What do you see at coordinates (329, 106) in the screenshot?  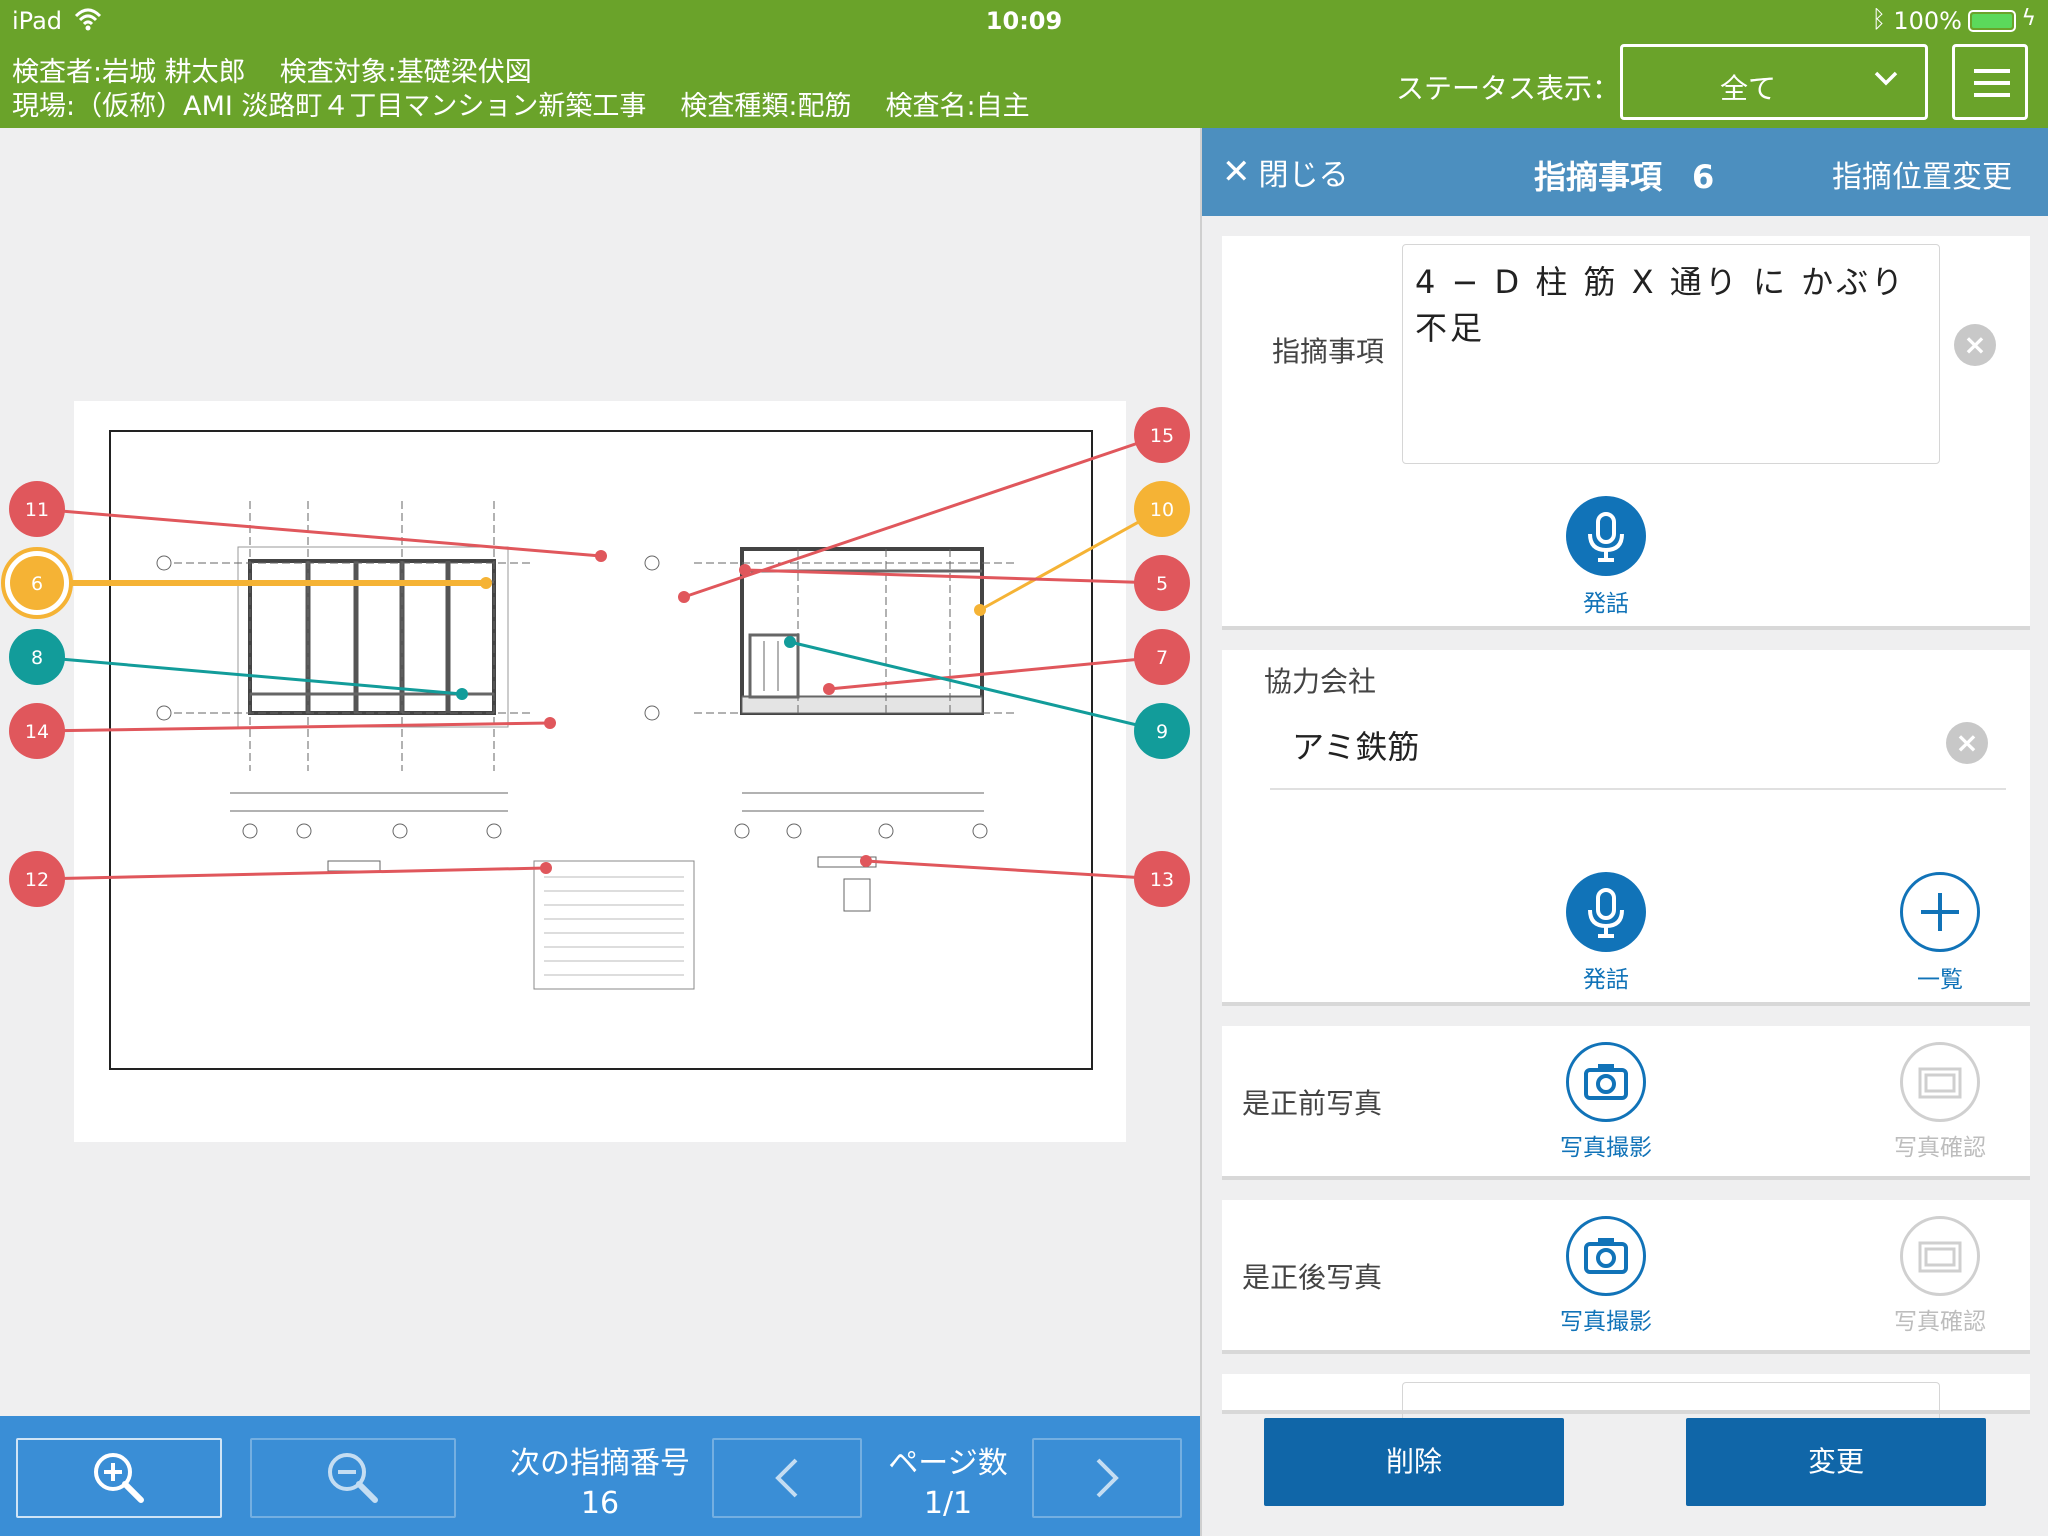 I see `site-name: 現場:（仮称）AMI 淡路町４丁目マンション新築工事` at bounding box center [329, 106].